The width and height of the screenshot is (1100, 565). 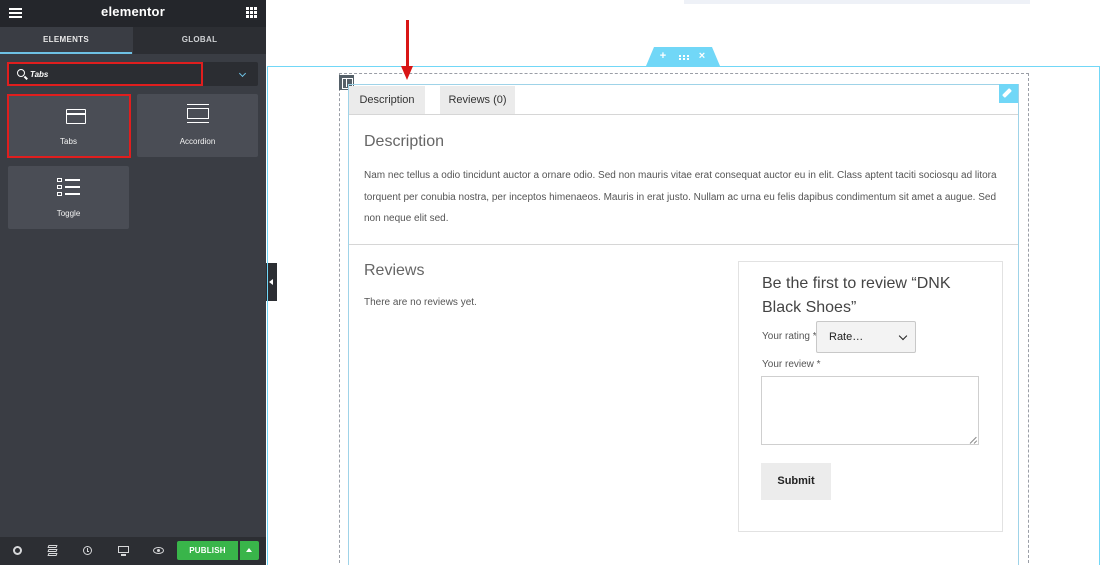 What do you see at coordinates (857, 2) in the screenshot?
I see `previous-section-edge` at bounding box center [857, 2].